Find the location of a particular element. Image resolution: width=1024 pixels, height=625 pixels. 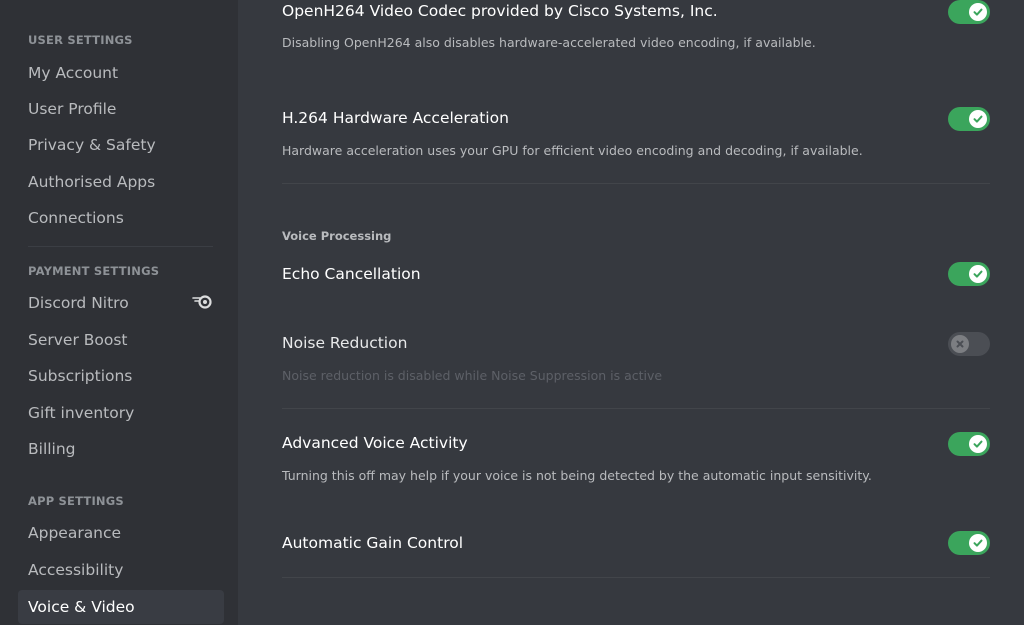

sidebar-item-server-boost: Server Boost is located at coordinates (121, 340).